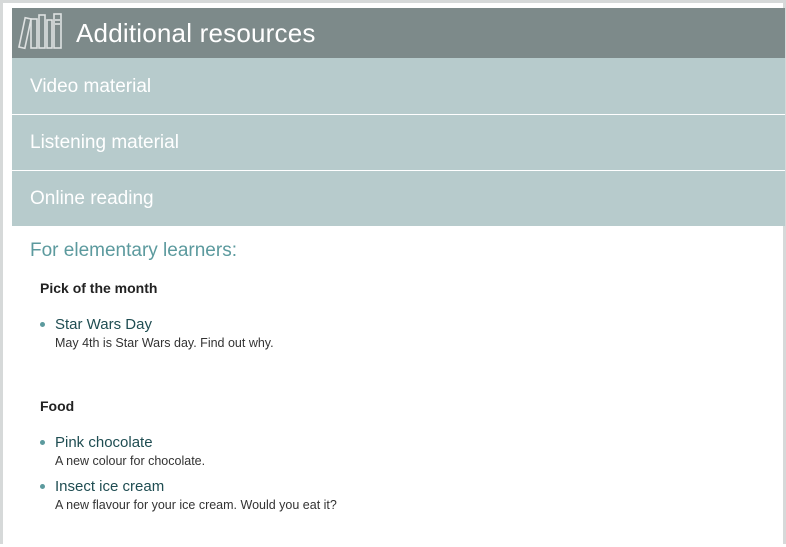  What do you see at coordinates (103, 324) in the screenshot?
I see `resource-link-star-wars-day: Star Wars Day` at bounding box center [103, 324].